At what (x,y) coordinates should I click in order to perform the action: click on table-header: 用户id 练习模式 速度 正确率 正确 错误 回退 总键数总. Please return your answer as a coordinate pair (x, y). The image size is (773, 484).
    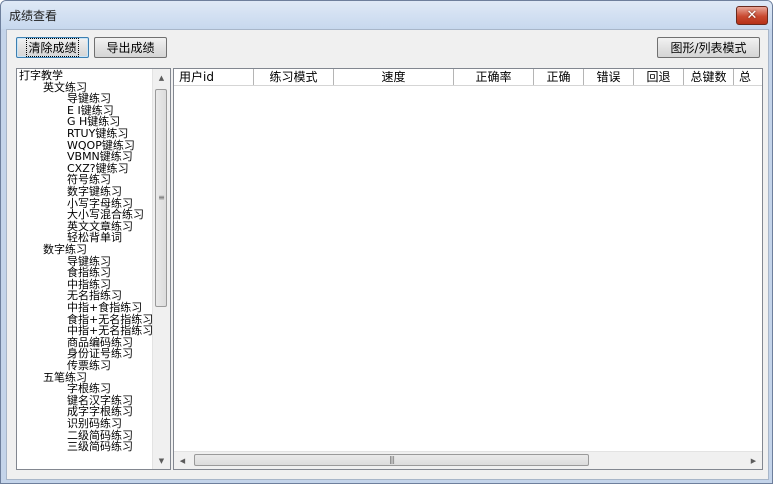
    Looking at the image, I should click on (468, 77).